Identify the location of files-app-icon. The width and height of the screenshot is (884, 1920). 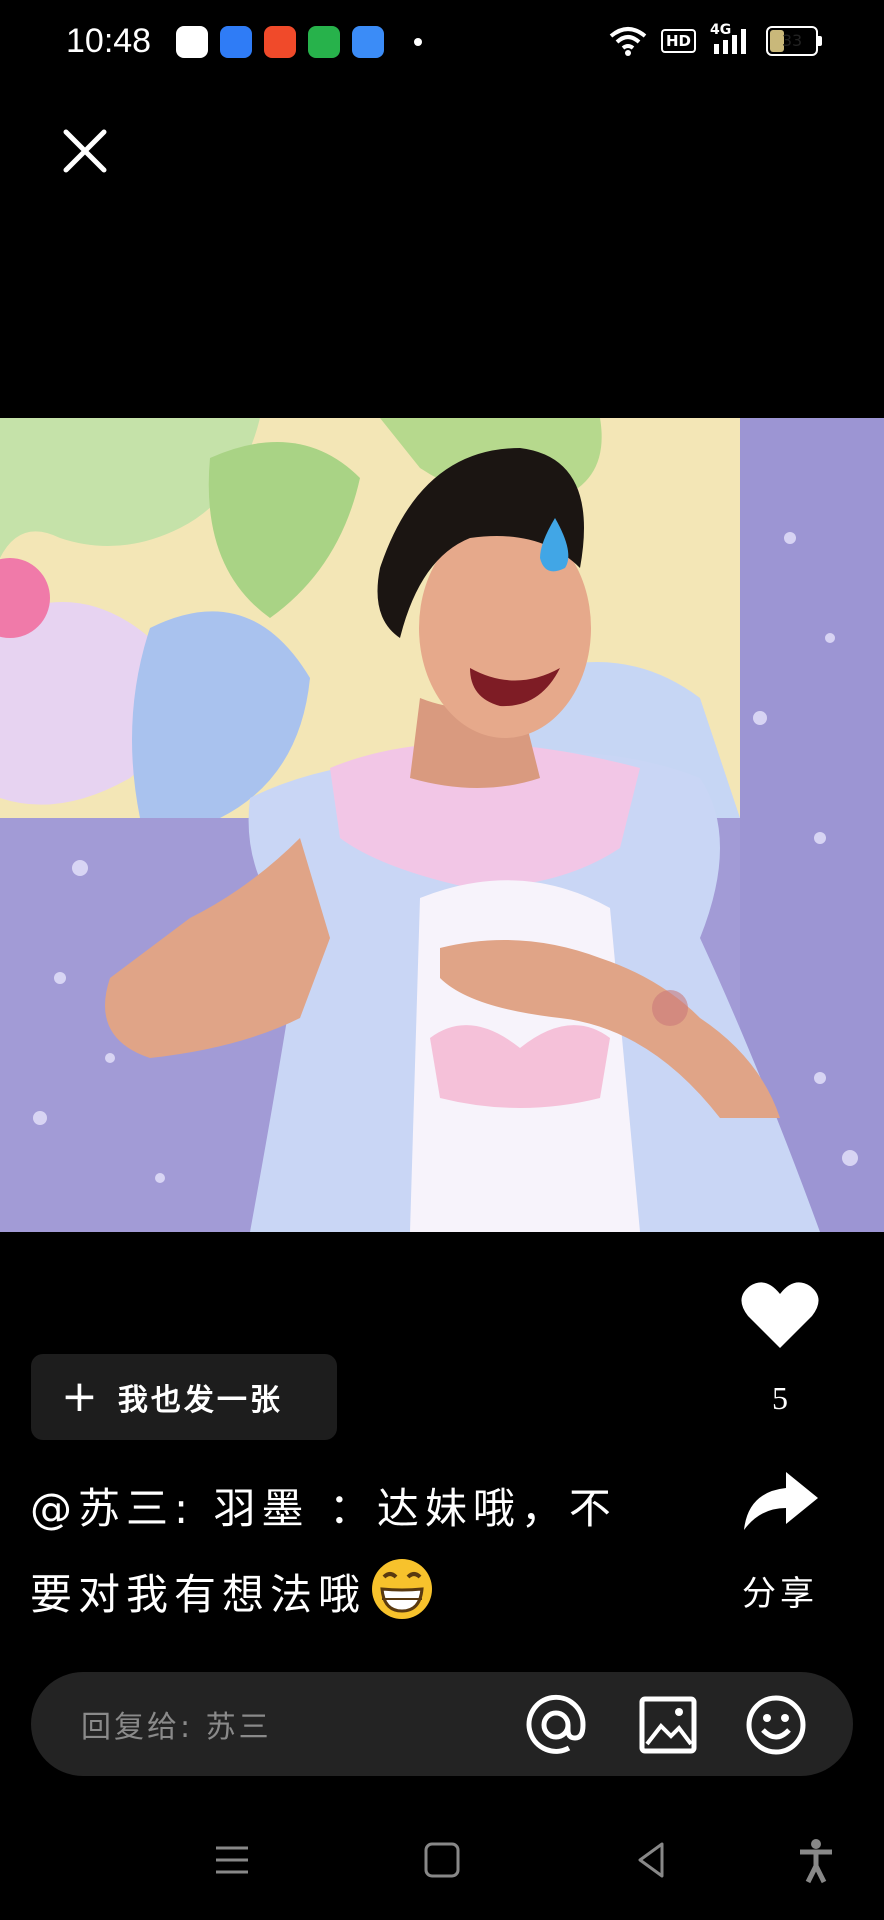
(236, 42).